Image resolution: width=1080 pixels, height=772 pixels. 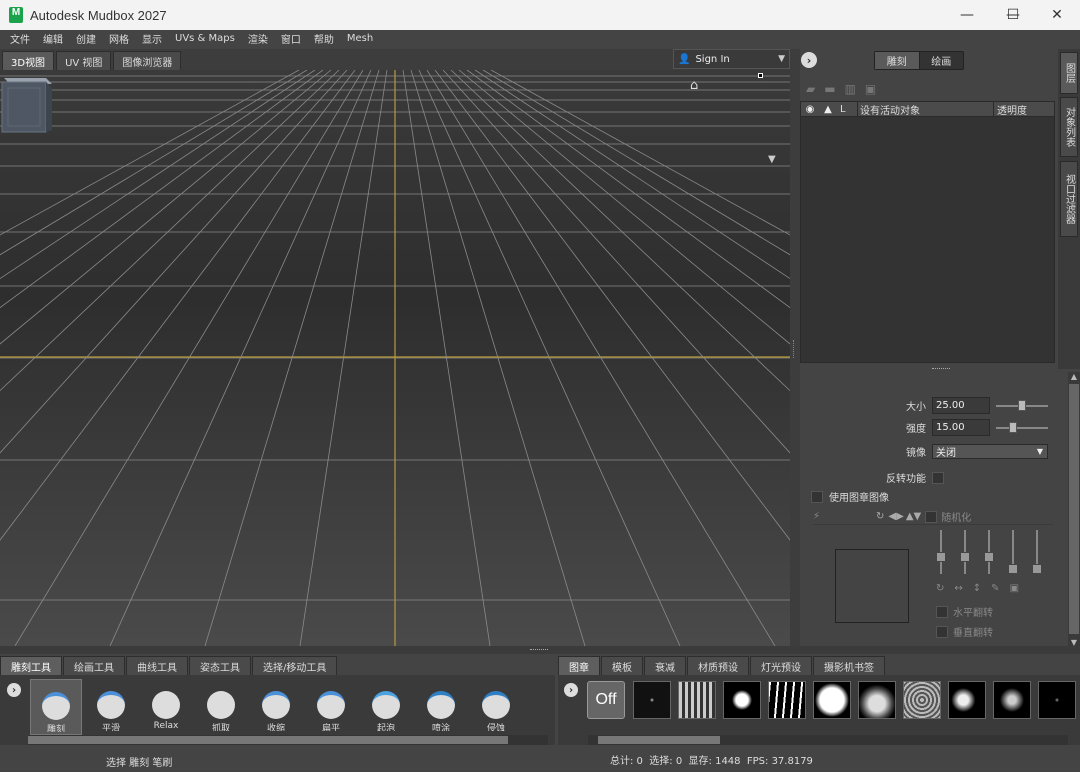 I want to click on visibility-eye-icon: ◉, so click(x=810, y=109).